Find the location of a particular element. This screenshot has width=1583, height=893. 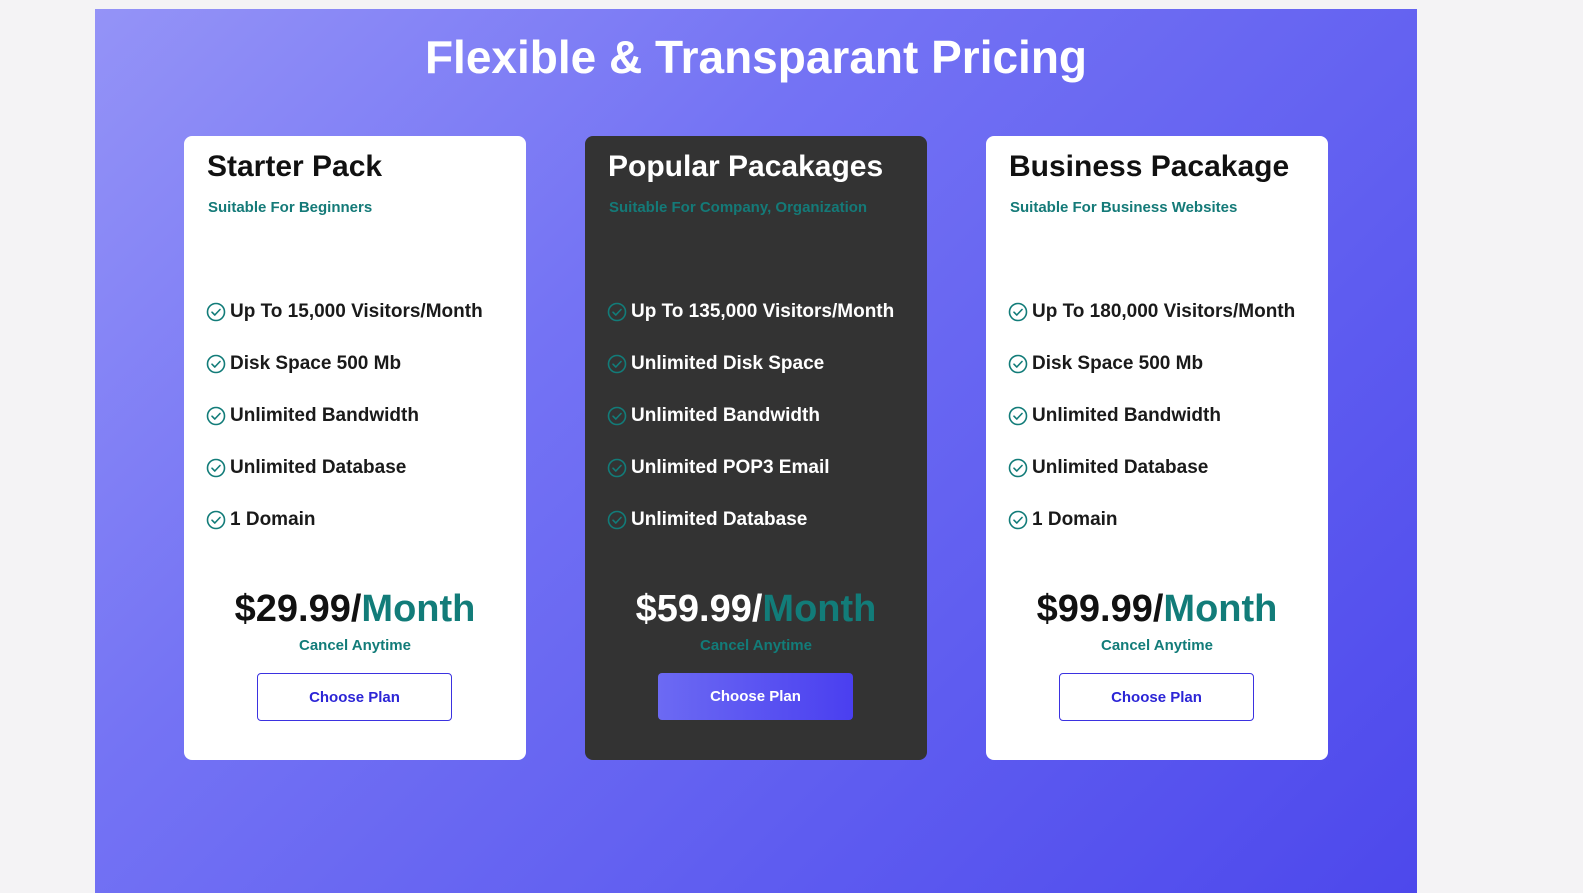

feature-item: Unlimited Disk Space is located at coordinates (750, 364).